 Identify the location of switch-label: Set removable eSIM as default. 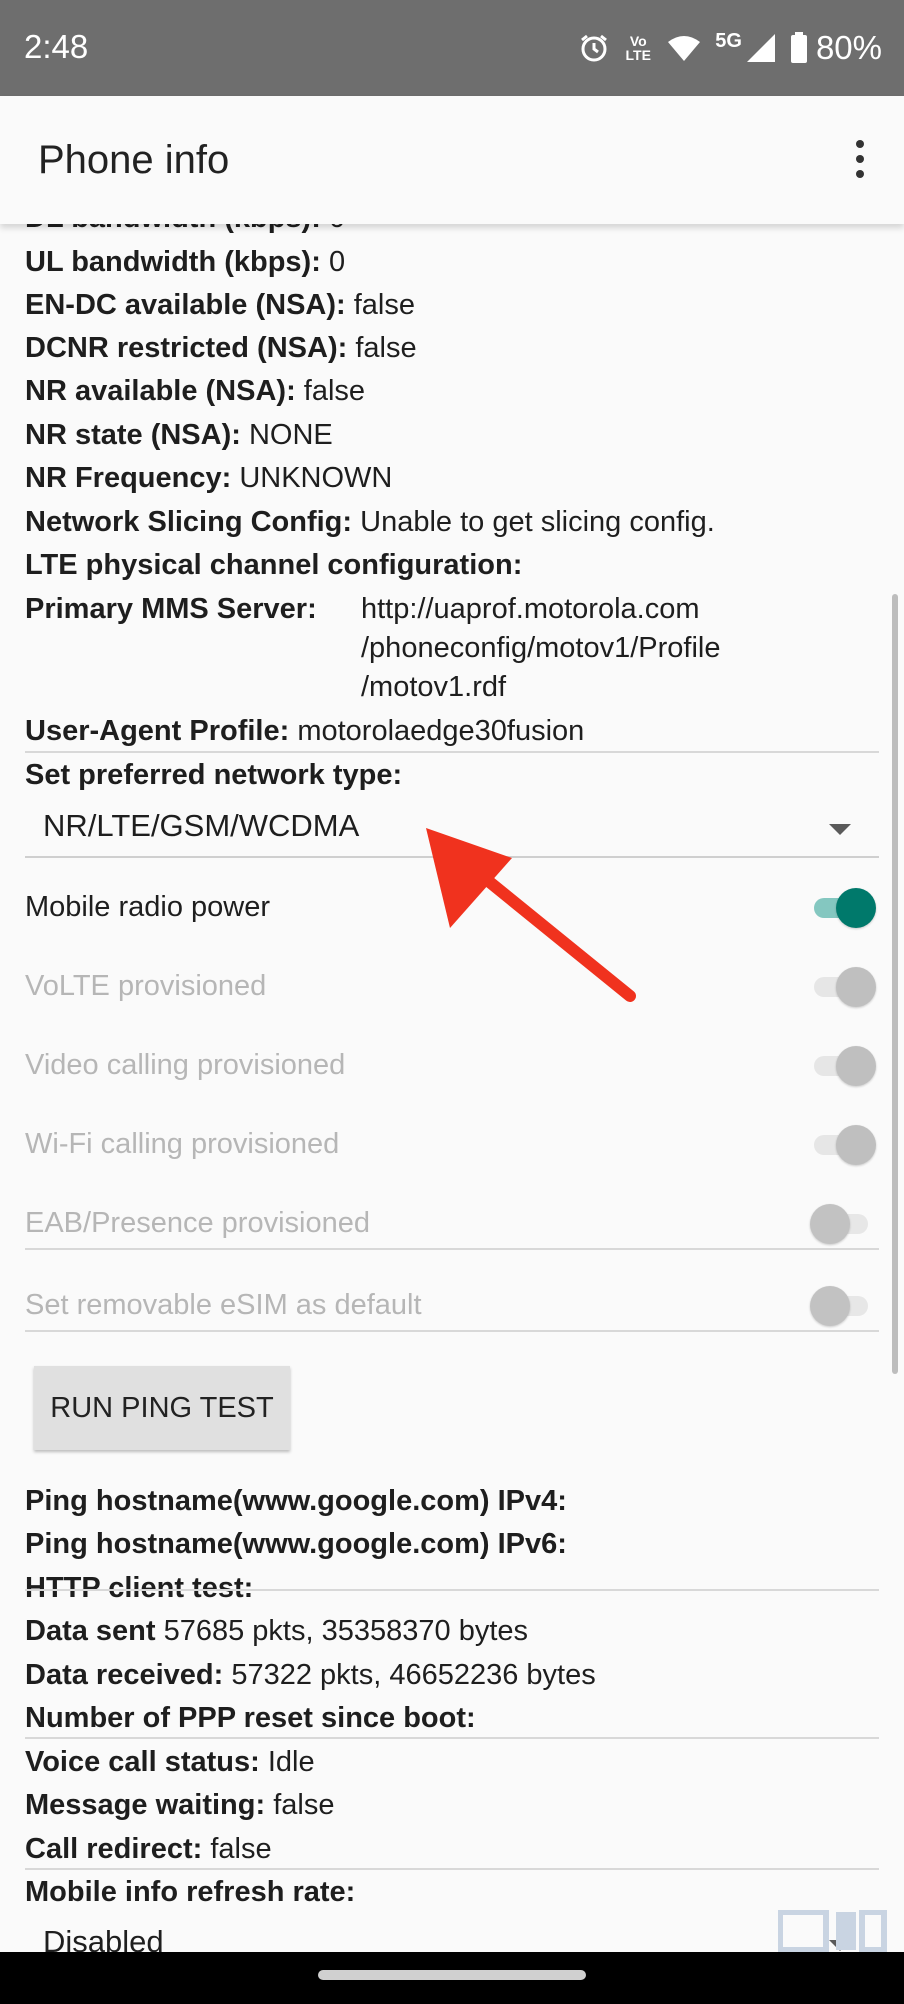
(223, 1305).